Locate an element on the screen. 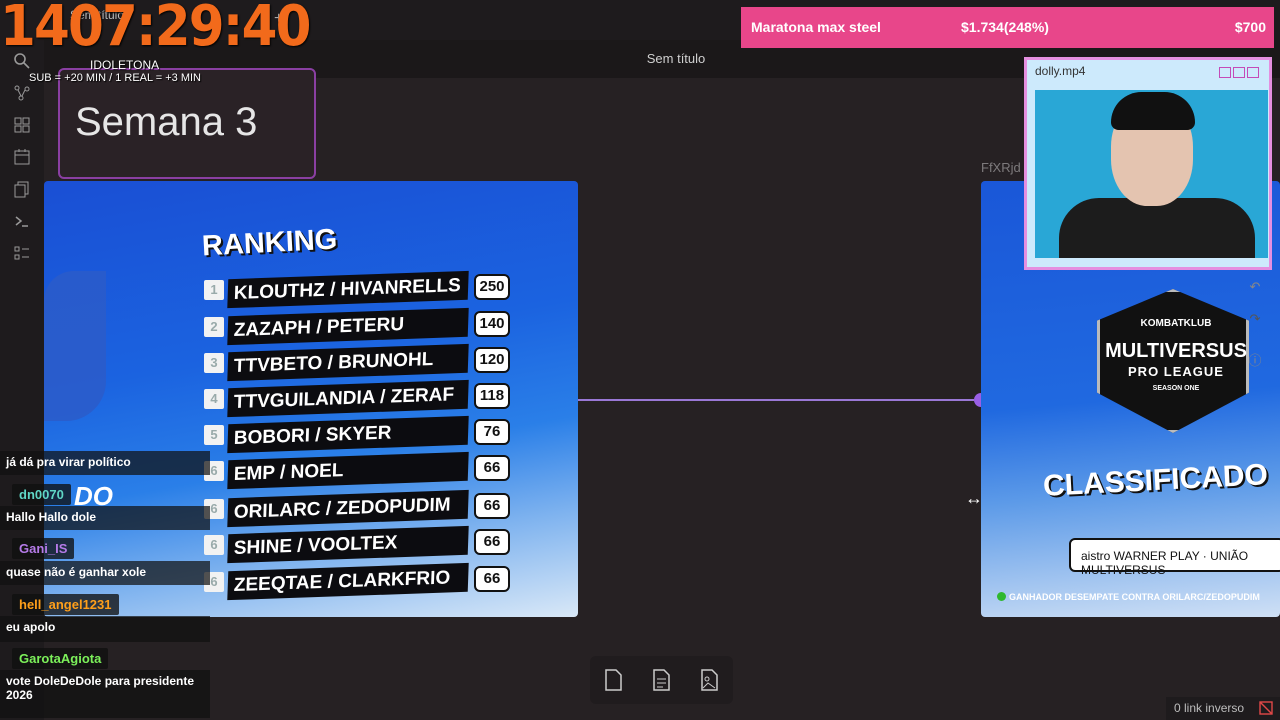 Image resolution: width=1280 pixels, height=720 pixels. copy-icon is located at coordinates (22, 189).